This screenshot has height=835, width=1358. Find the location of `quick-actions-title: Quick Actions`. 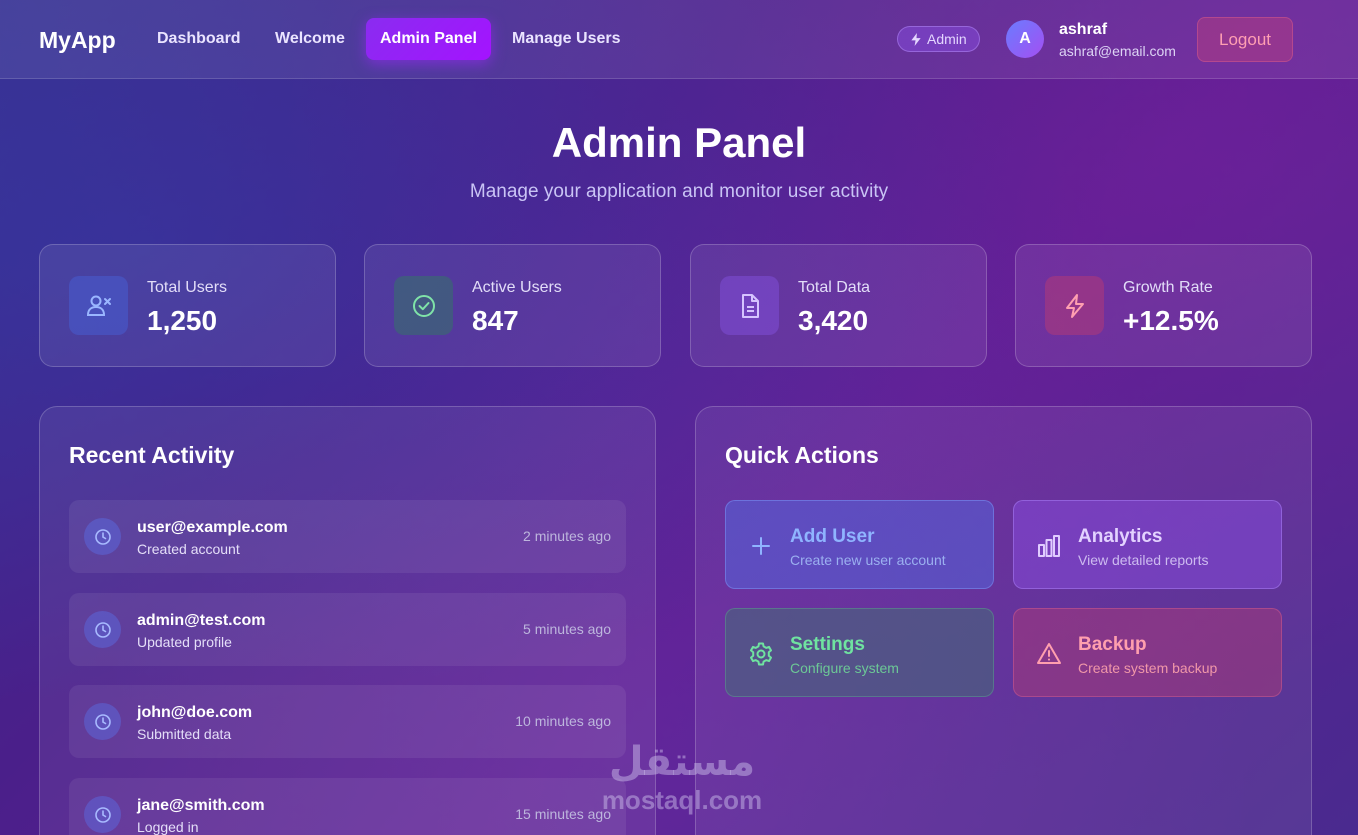

quick-actions-title: Quick Actions is located at coordinates (802, 455).